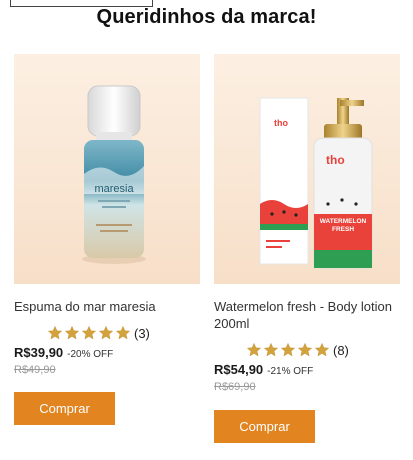  I want to click on section-title: Queridinhos da marca!, so click(206, 17).